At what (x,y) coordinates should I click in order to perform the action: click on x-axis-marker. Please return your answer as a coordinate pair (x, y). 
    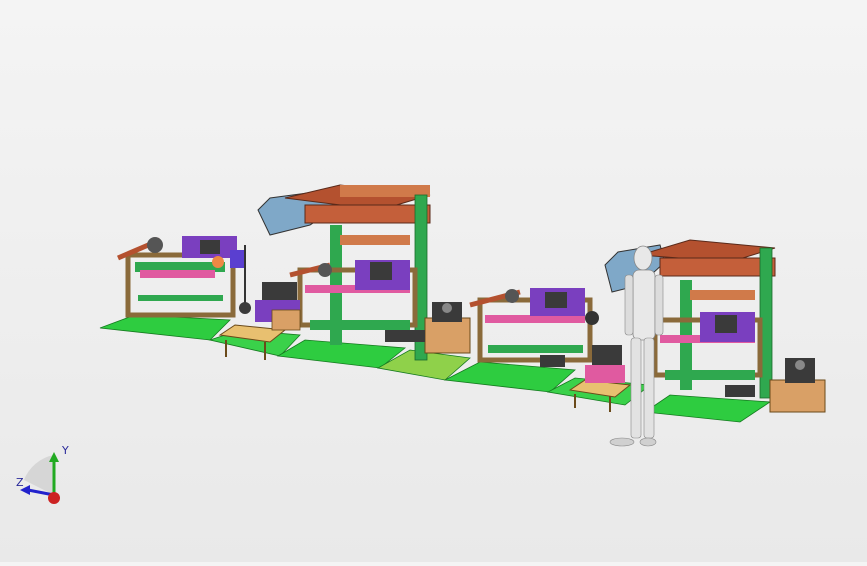
    Looking at the image, I should click on (54, 498).